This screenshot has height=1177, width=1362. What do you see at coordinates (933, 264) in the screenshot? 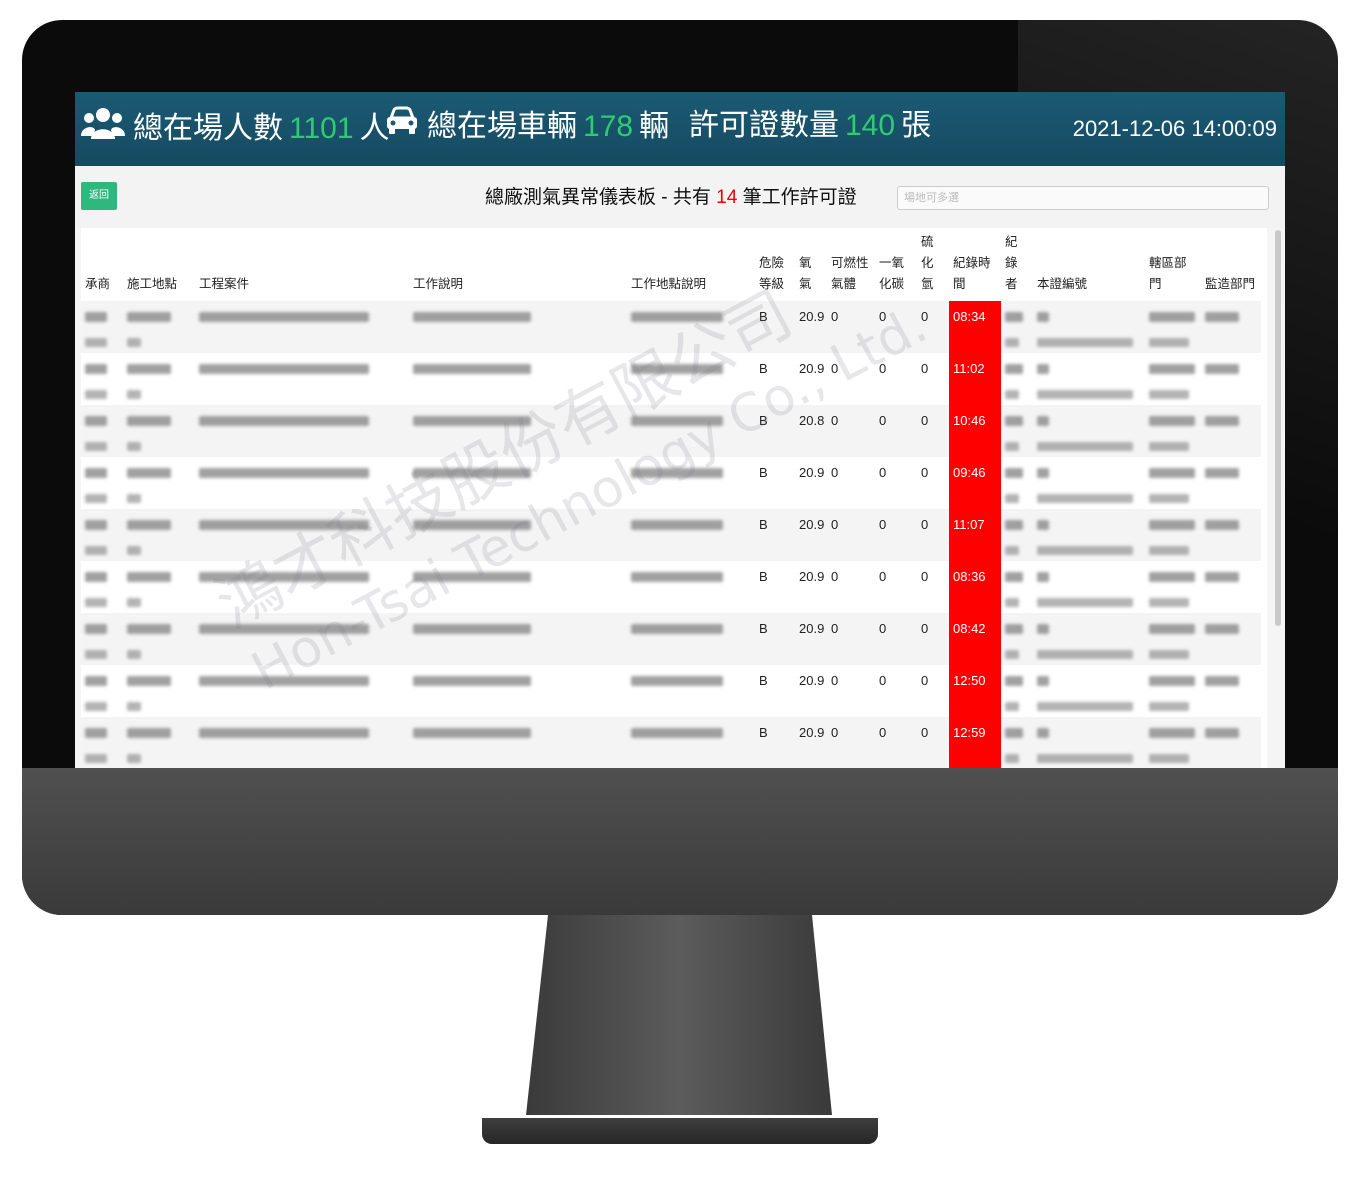
I see `col-h2s: 硫化氫` at bounding box center [933, 264].